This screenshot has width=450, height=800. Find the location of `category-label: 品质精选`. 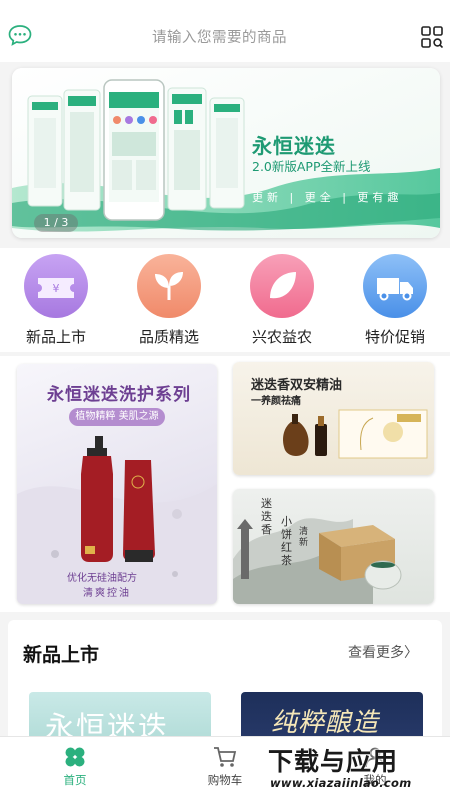

category-label: 品质精选 is located at coordinates (168, 337).